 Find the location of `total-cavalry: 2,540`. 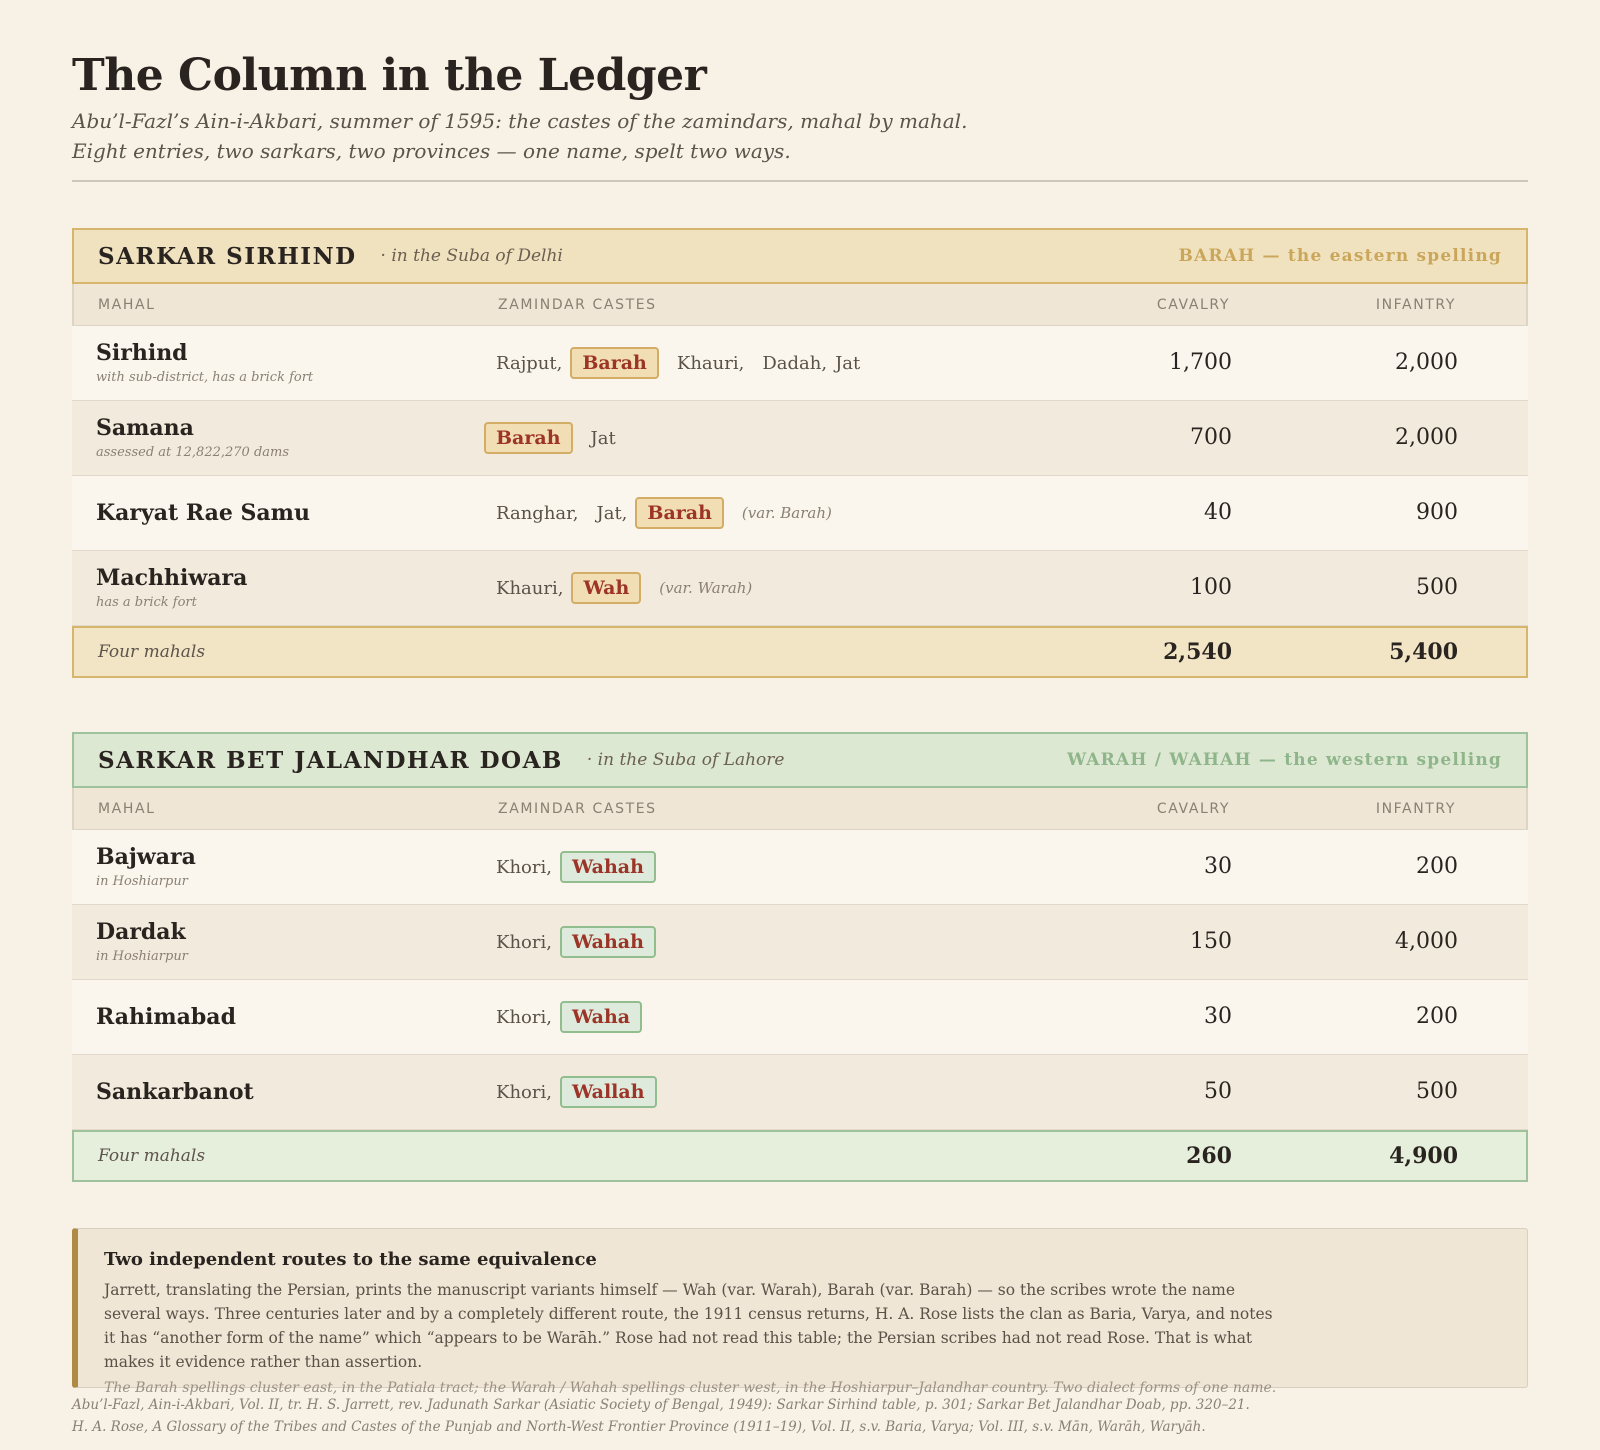

total-cavalry: 2,540 is located at coordinates (1197, 652).